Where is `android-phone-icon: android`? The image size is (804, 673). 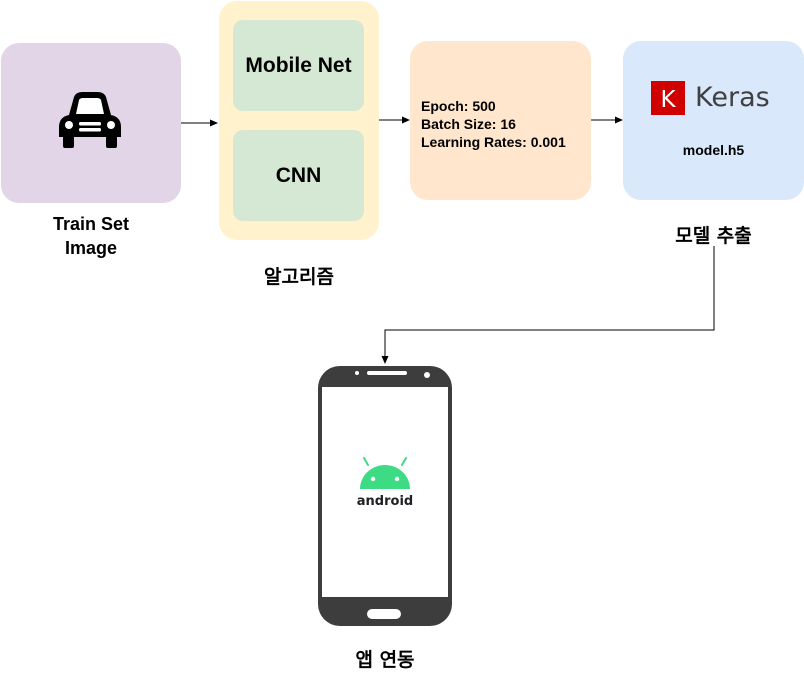 android-phone-icon: android is located at coordinates (385, 496).